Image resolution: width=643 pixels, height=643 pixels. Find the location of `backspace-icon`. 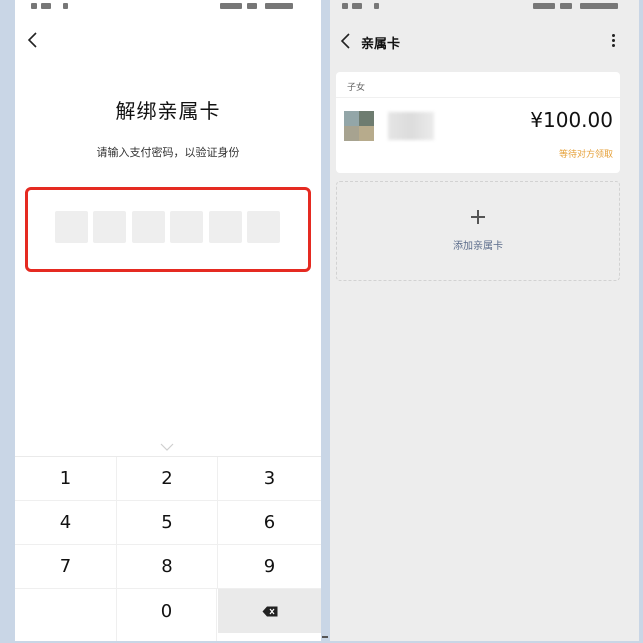

backspace-icon is located at coordinates (269, 611).